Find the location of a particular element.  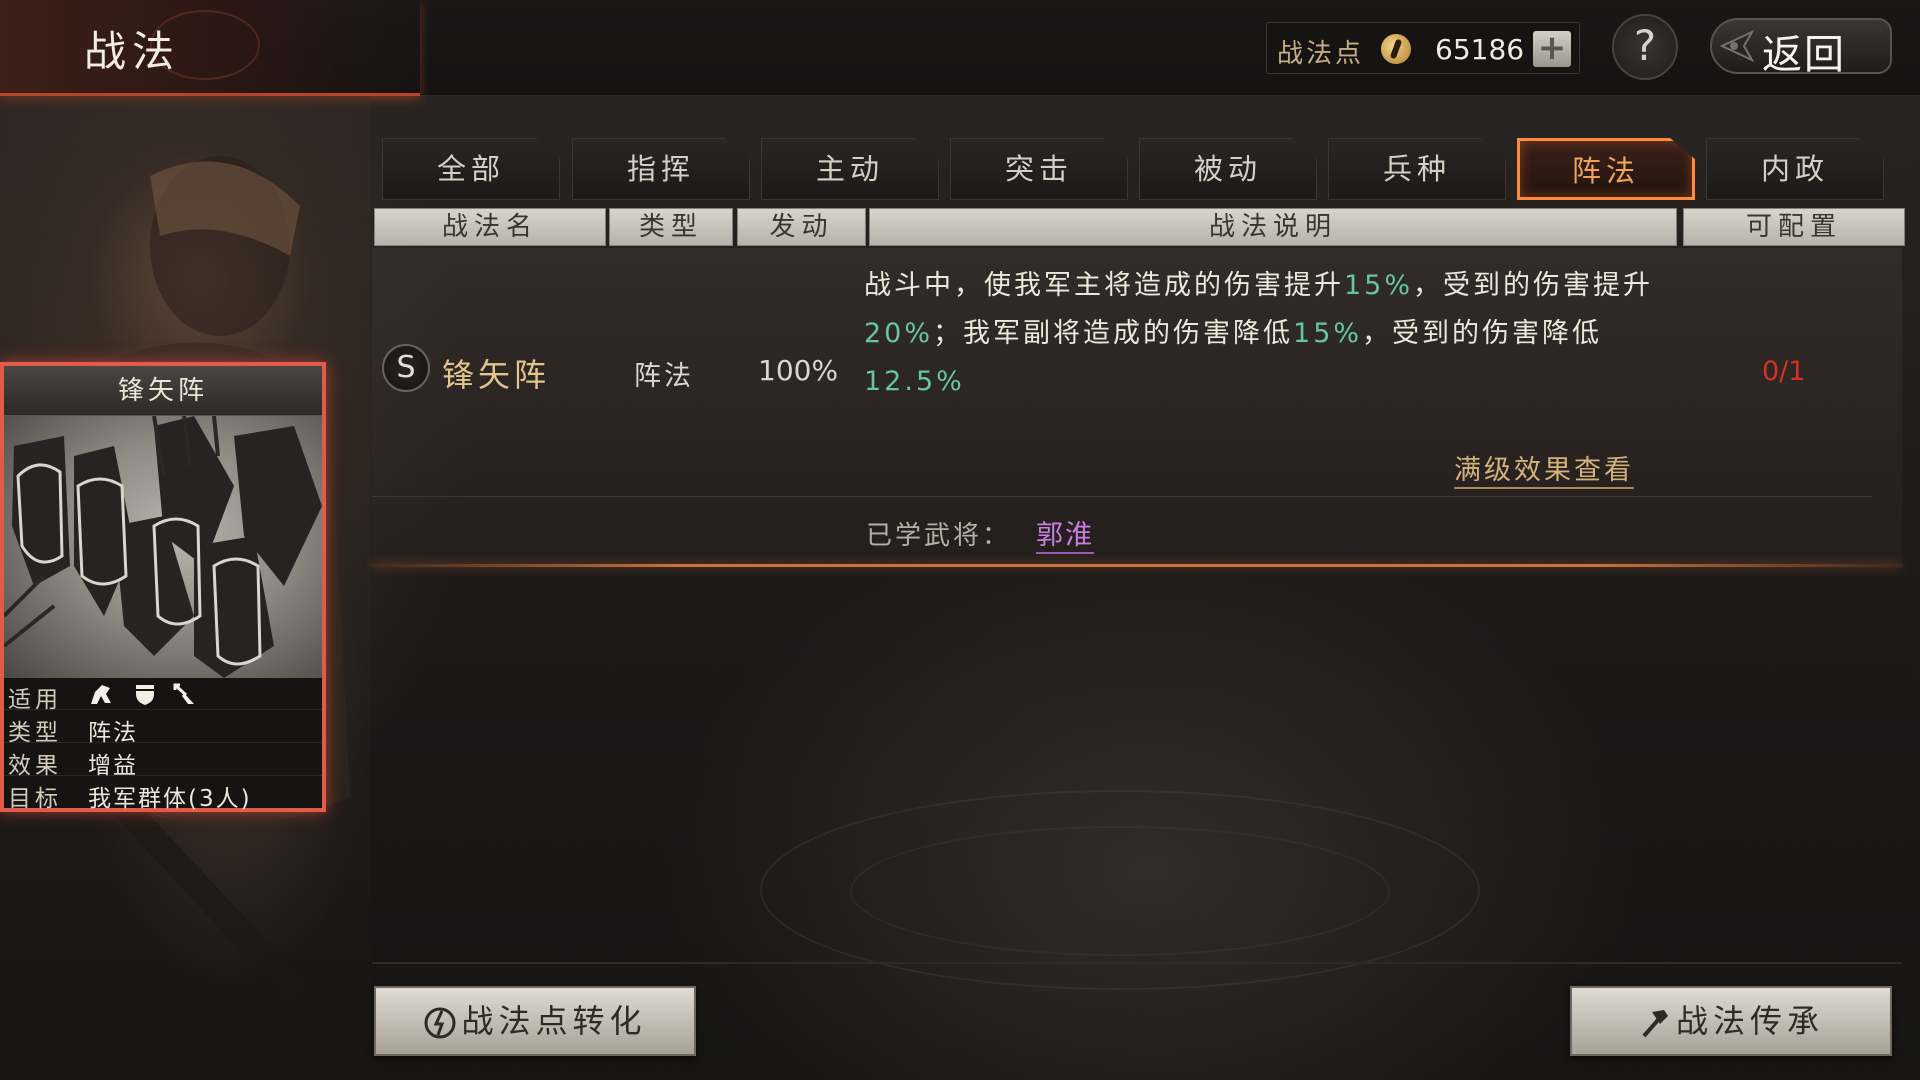

back-button: 返回 is located at coordinates (1800, 45).